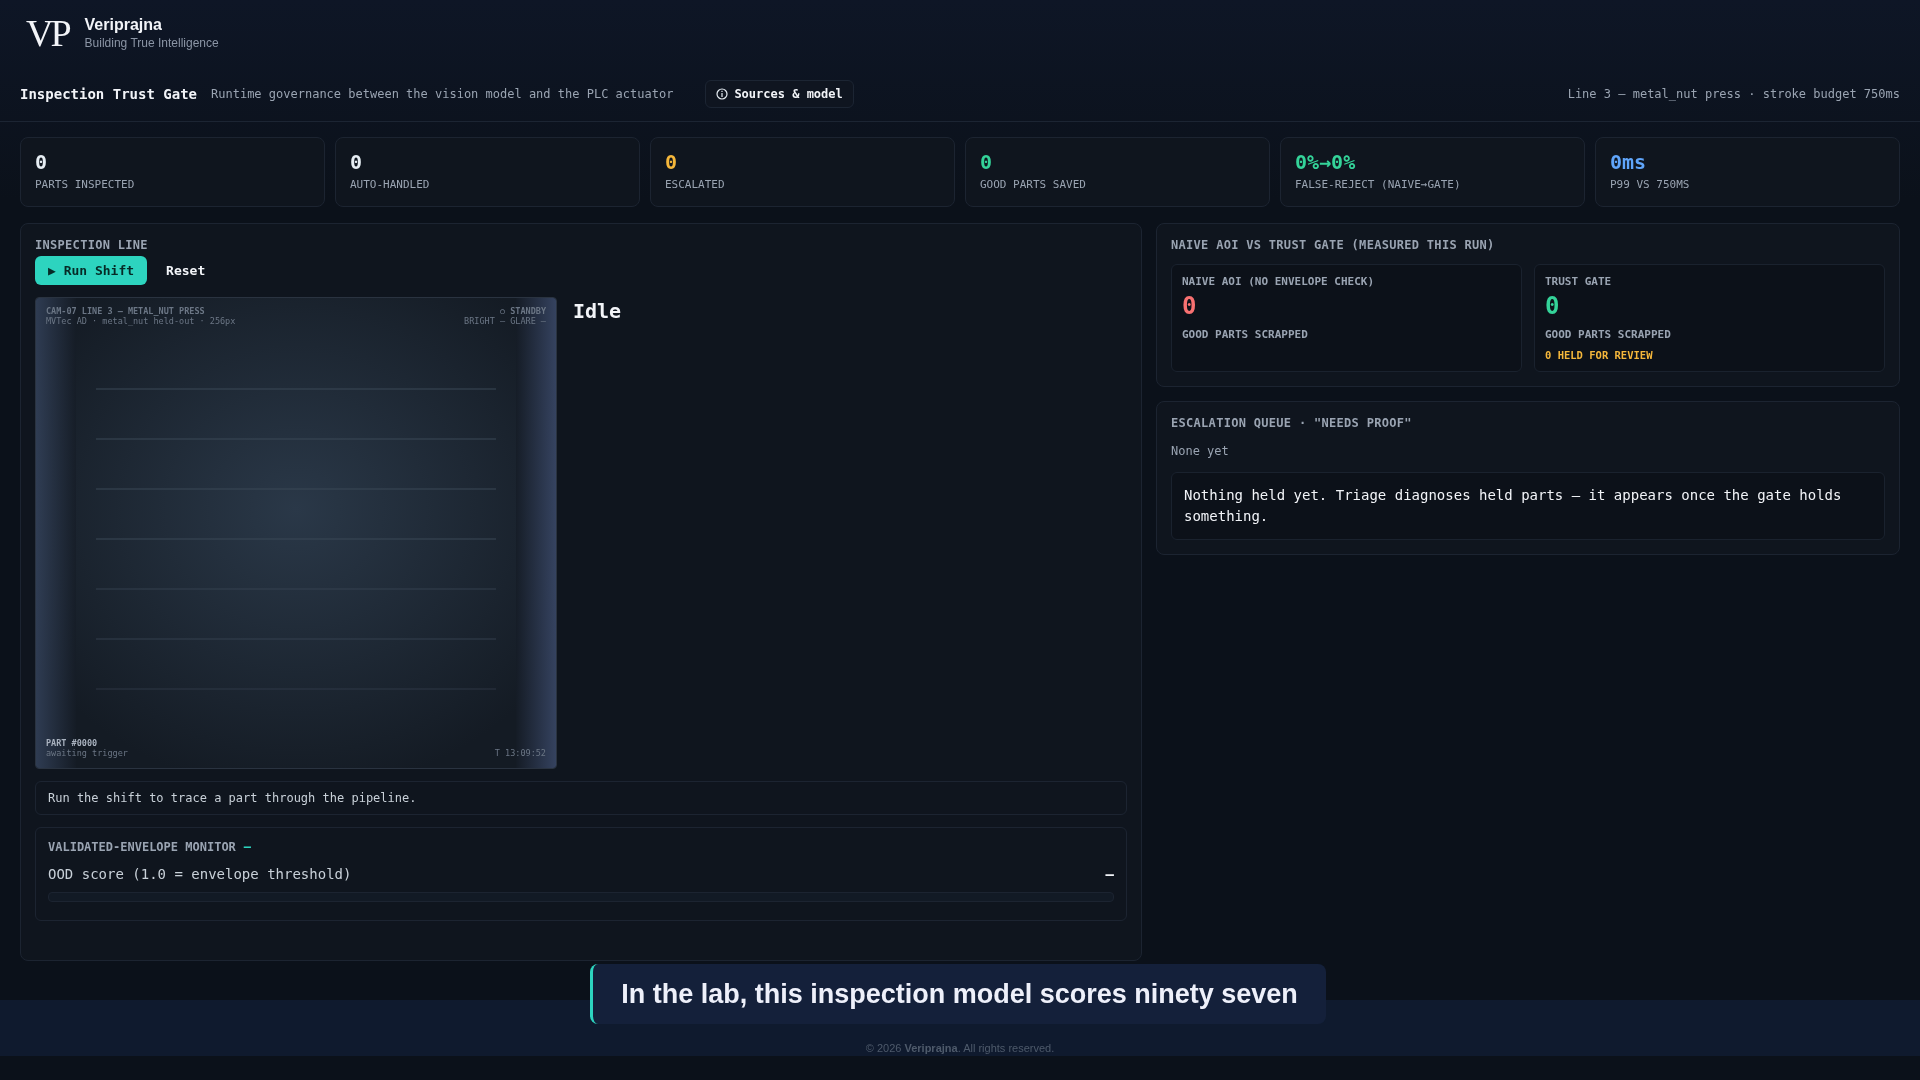 This screenshot has height=1080, width=1920. Describe the element at coordinates (186, 270) in the screenshot. I see `reset-button: Reset` at that location.